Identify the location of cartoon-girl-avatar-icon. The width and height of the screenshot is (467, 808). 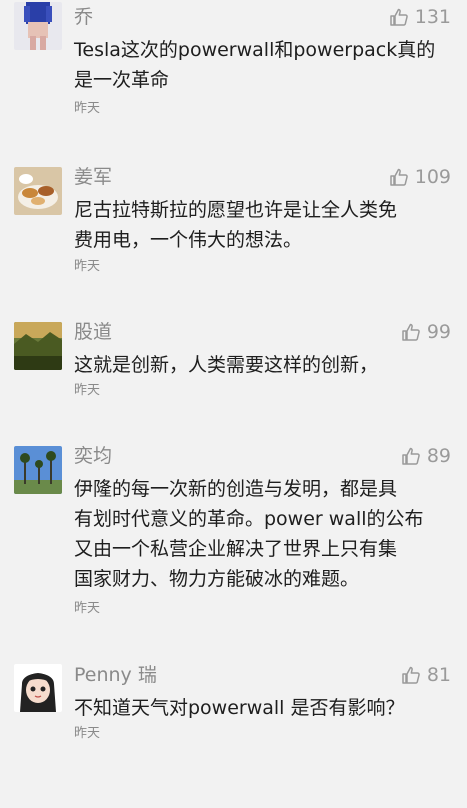
(38, 688).